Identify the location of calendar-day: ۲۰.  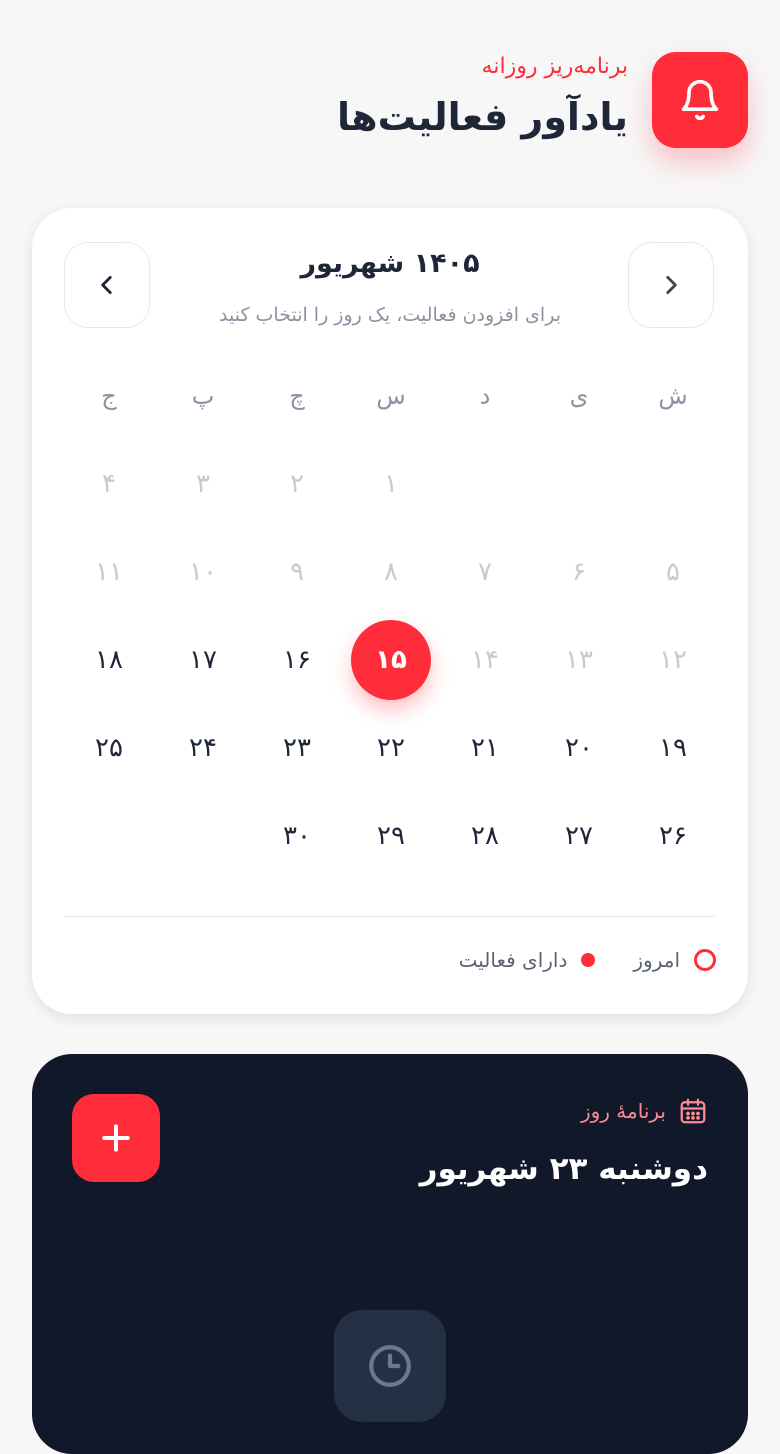
(579, 748).